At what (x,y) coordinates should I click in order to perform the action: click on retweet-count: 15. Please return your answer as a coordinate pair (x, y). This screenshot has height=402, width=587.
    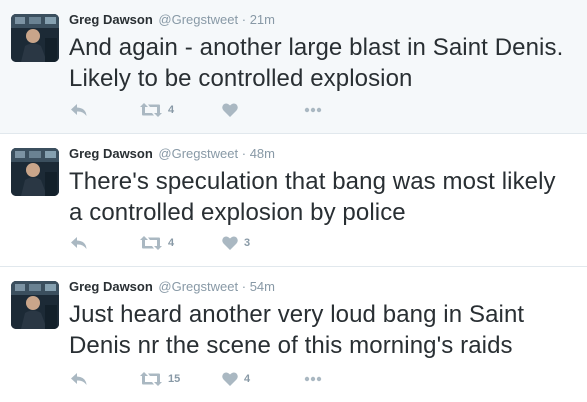
    Looking at the image, I should click on (174, 379).